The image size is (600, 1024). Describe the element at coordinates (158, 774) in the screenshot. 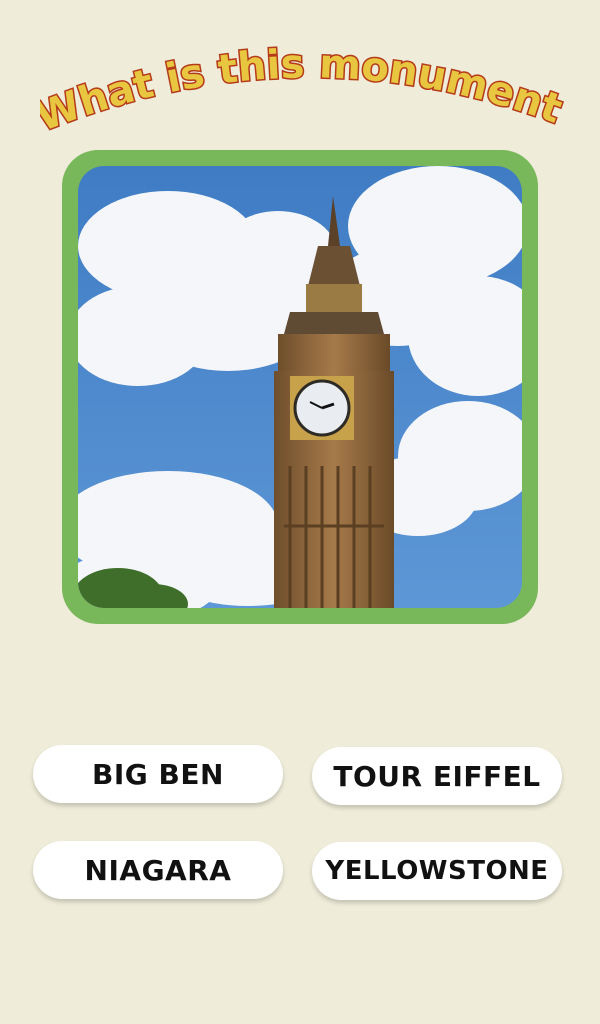

I see `answer-button-big-ben: BIG BEN` at that location.